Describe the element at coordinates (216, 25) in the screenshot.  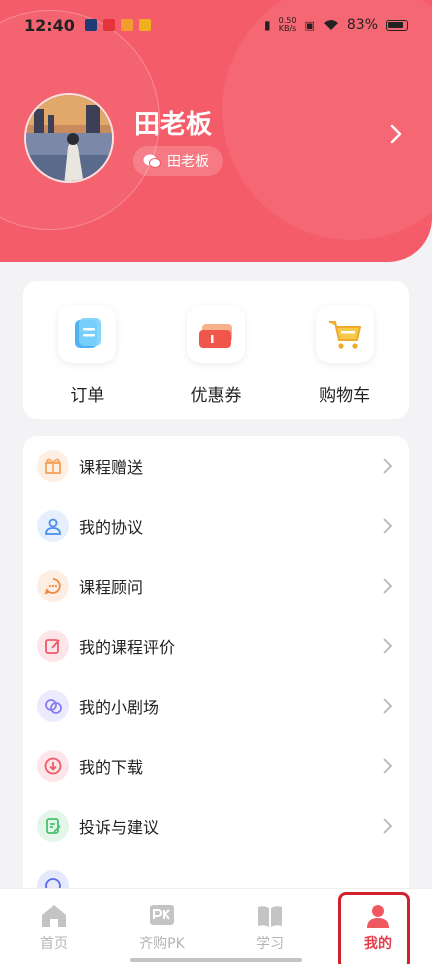
I see `status-bar: 12:40 ▮ 0.50 KB/s ▣ 83%` at that location.